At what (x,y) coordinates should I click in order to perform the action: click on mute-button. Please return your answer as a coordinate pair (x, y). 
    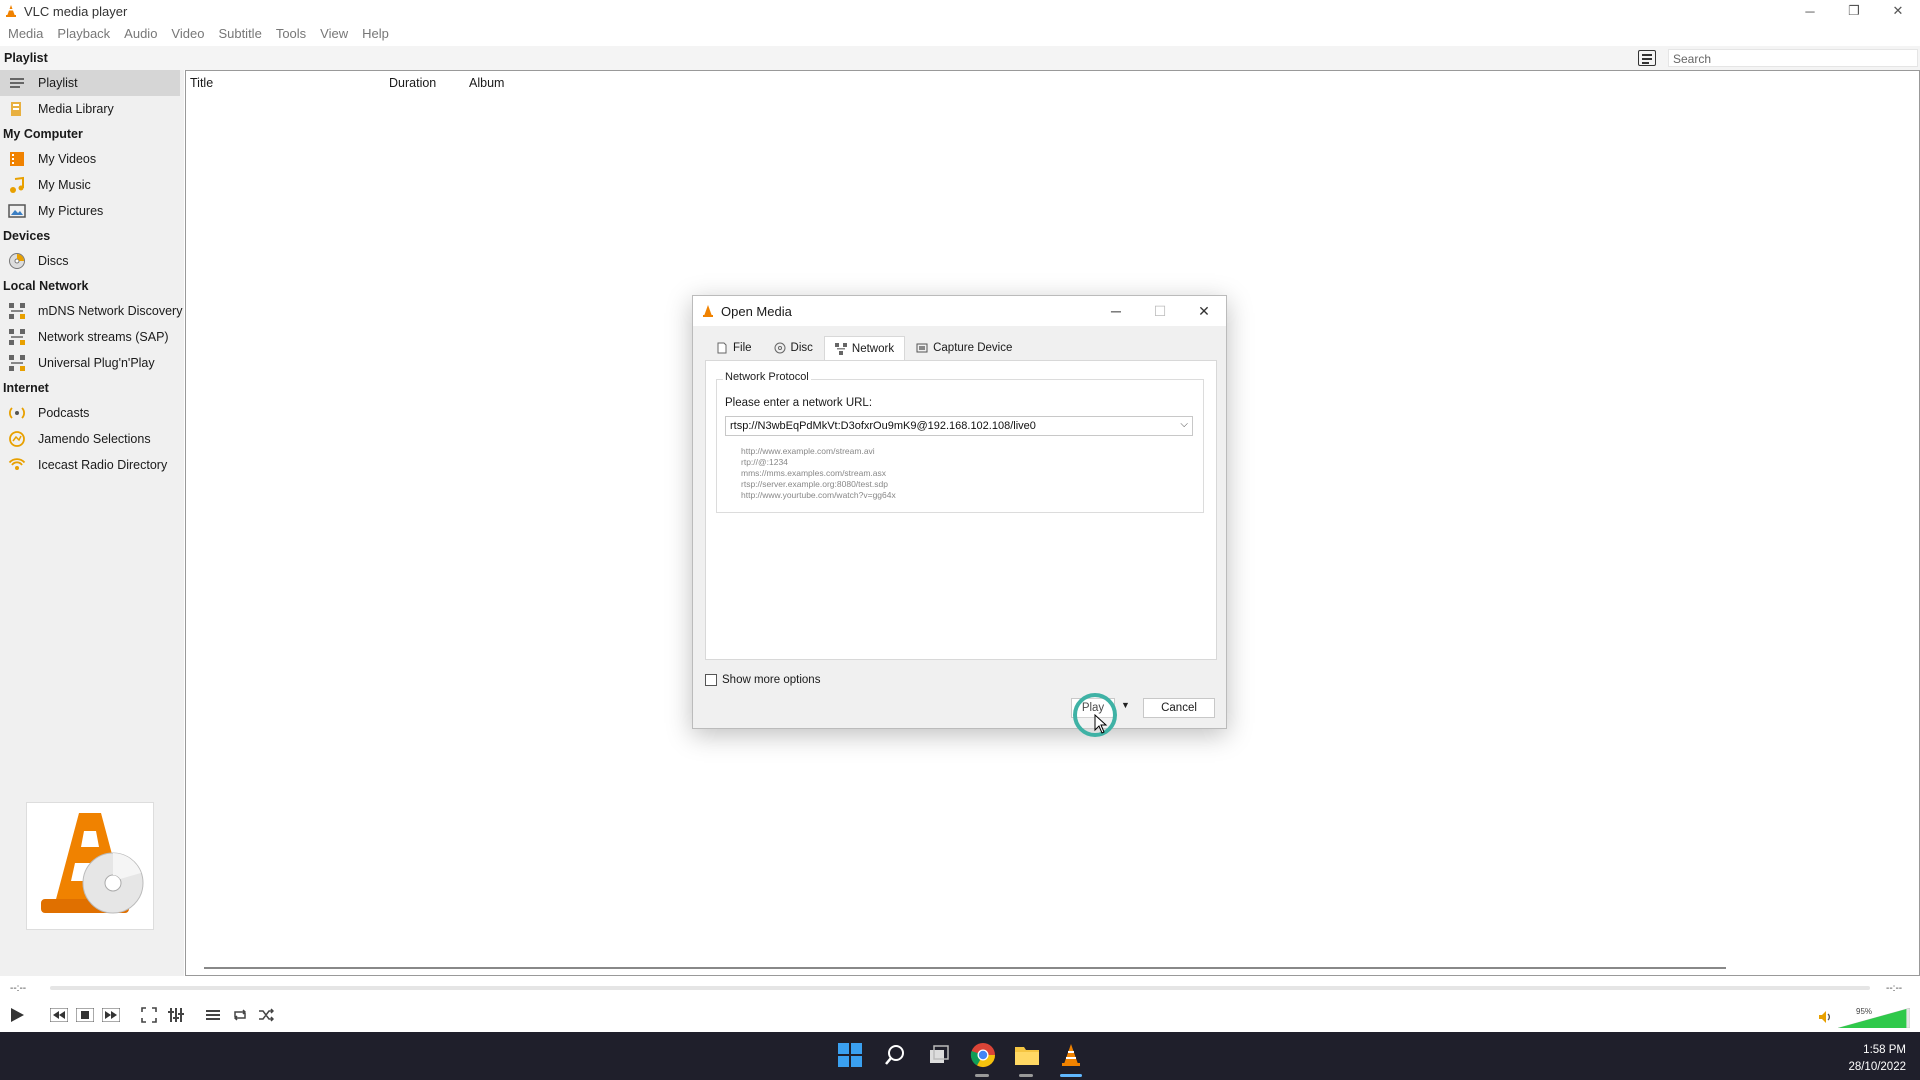
    Looking at the image, I should click on (1826, 1017).